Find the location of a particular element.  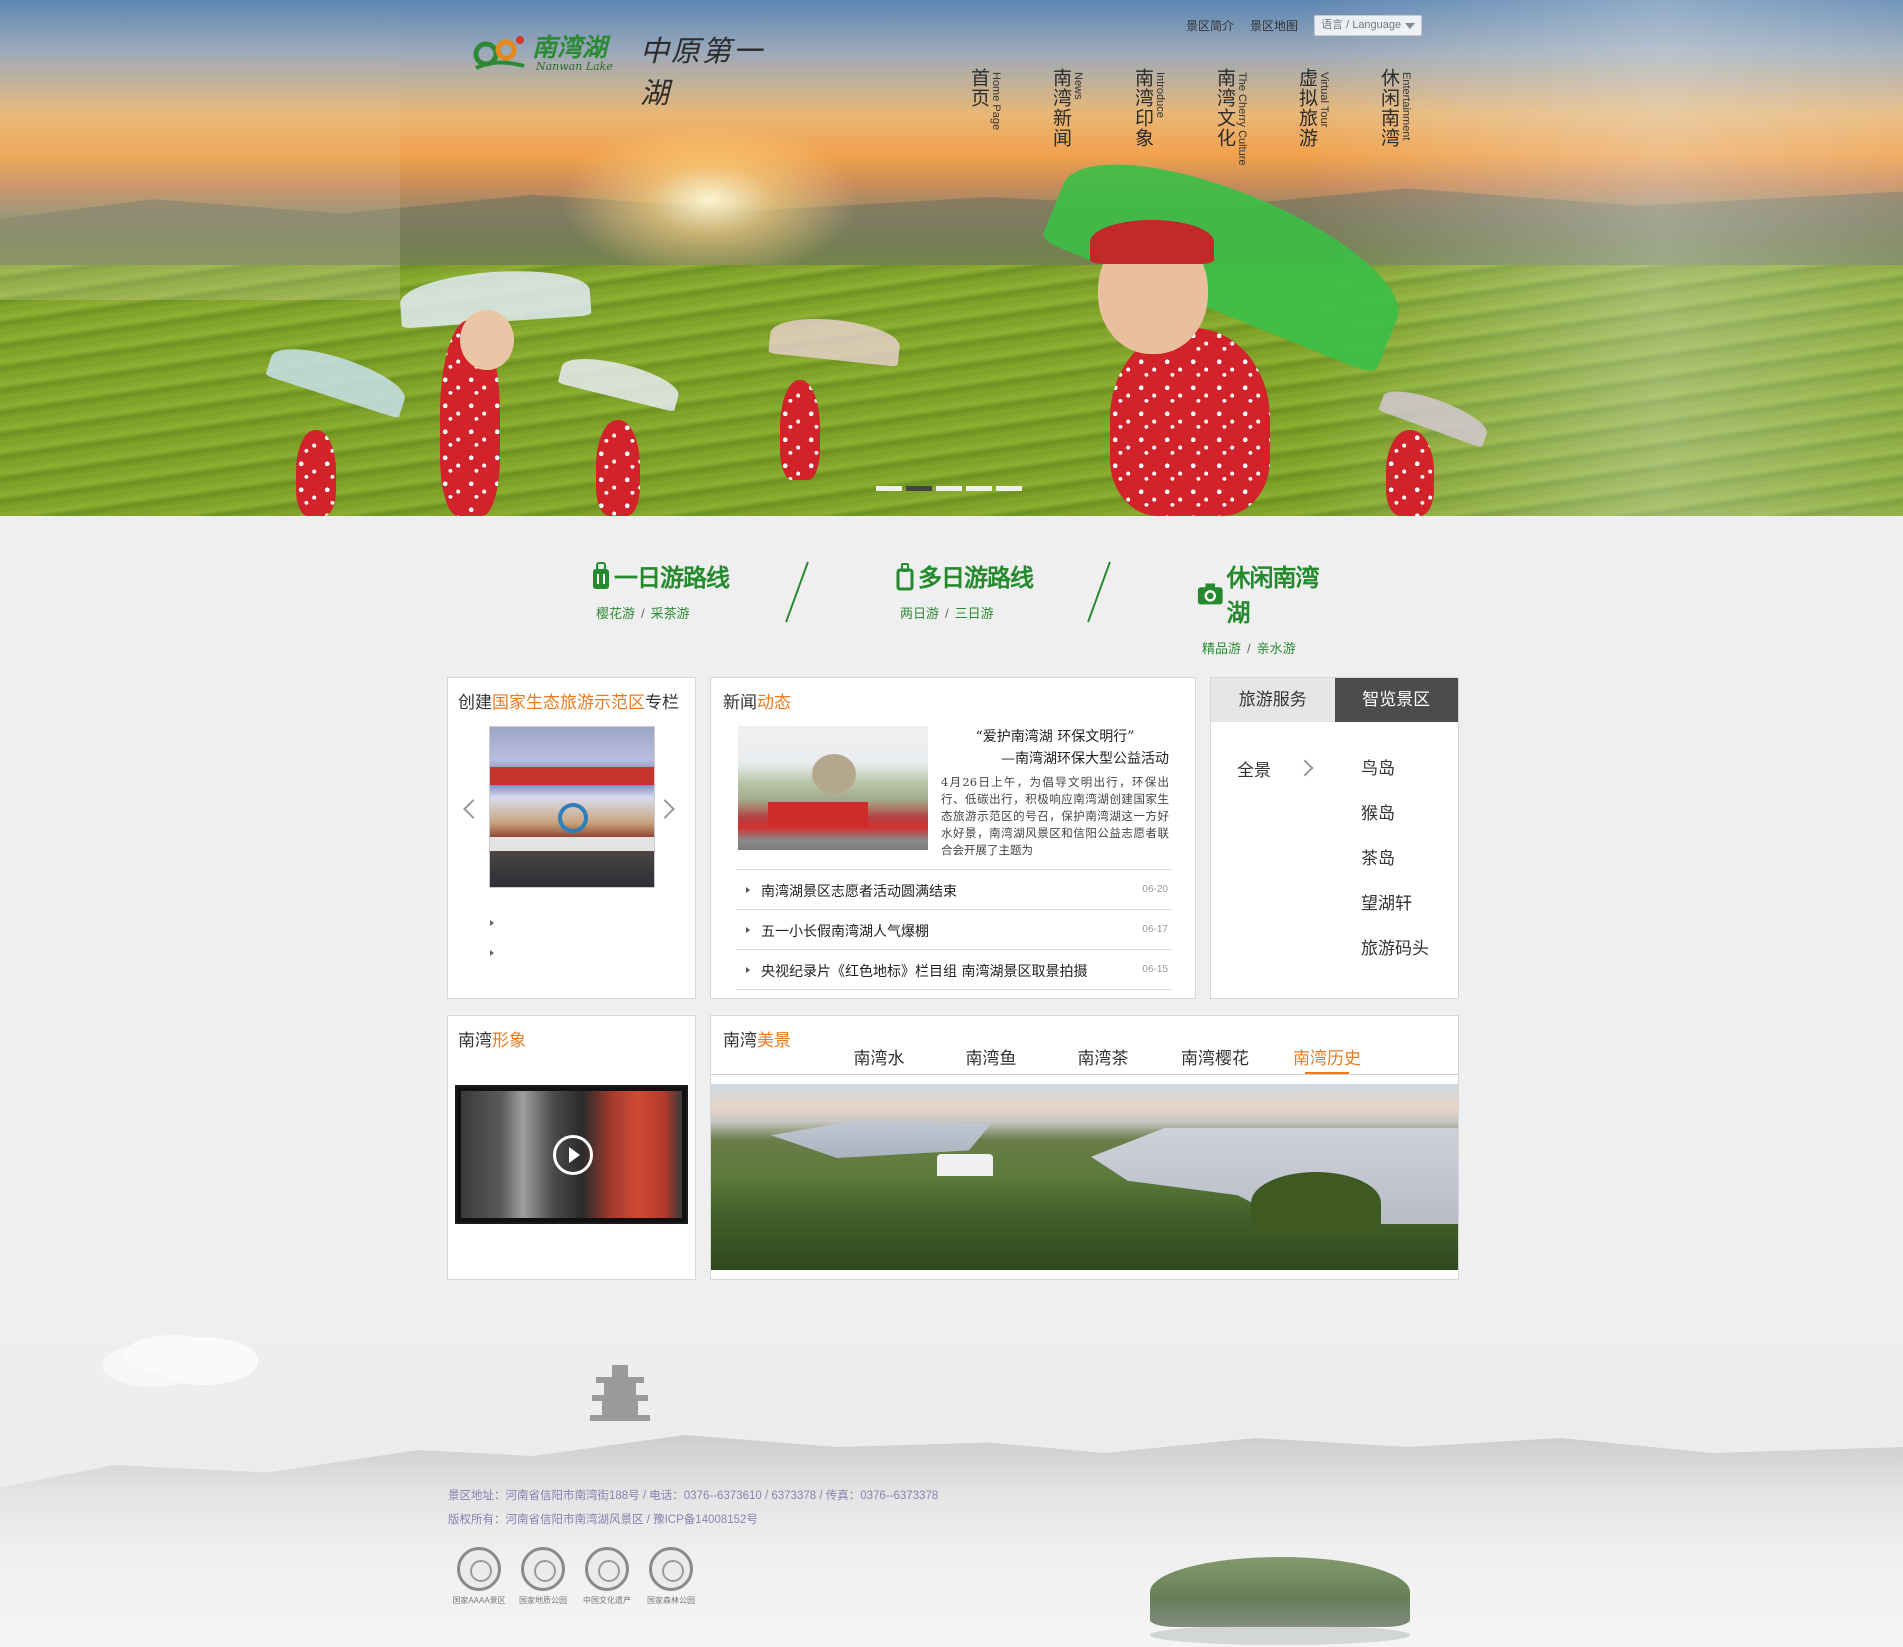

route-sub-sep: / is located at coordinates (1249, 648).